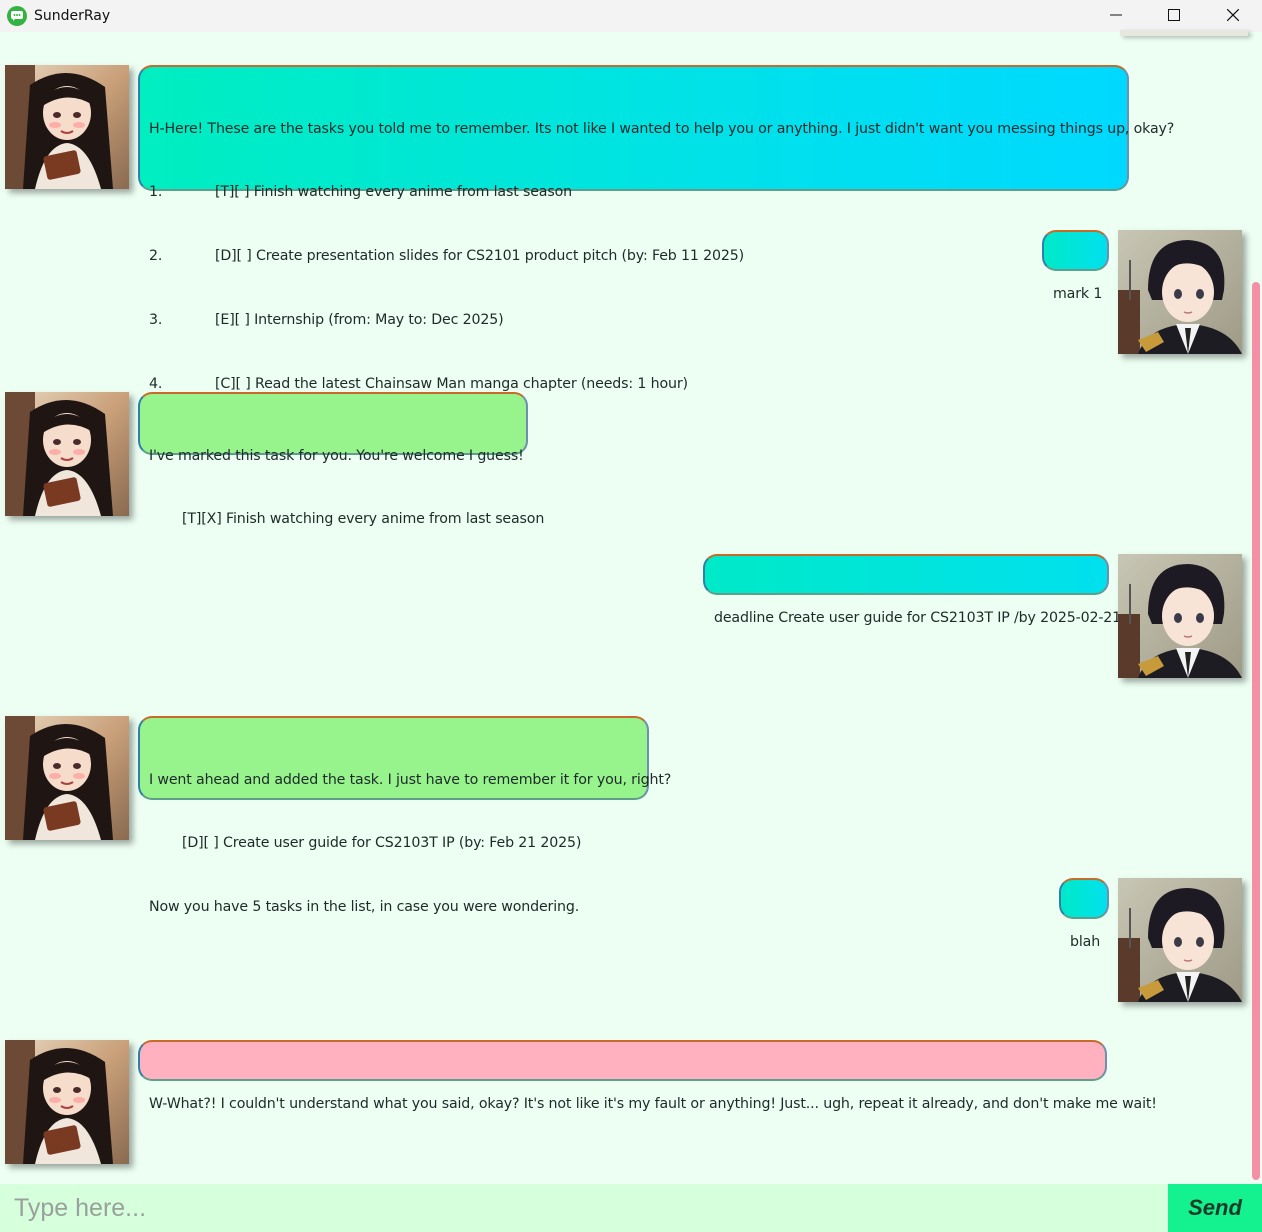 The image size is (1262, 1232). I want to click on window-title: SunderRay, so click(72, 16).